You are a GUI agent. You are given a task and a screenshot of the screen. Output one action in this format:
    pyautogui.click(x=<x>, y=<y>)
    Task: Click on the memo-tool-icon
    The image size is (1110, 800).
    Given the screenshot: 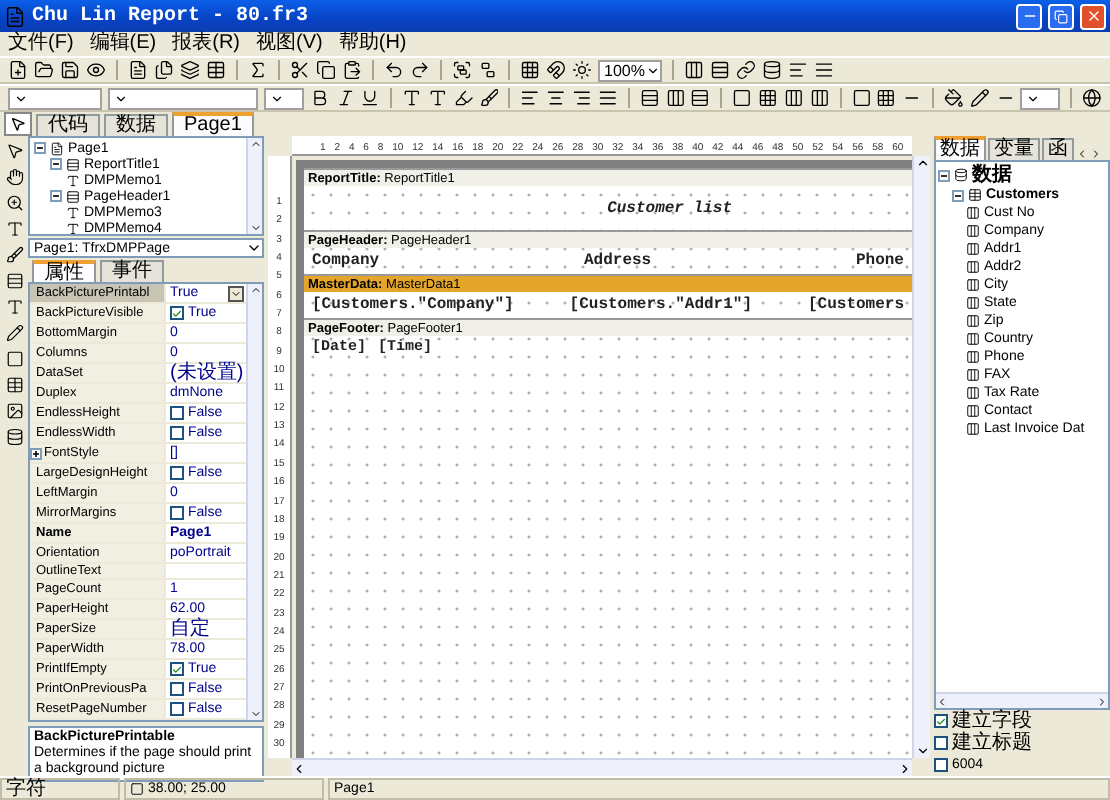 What is the action you would take?
    pyautogui.click(x=14, y=307)
    